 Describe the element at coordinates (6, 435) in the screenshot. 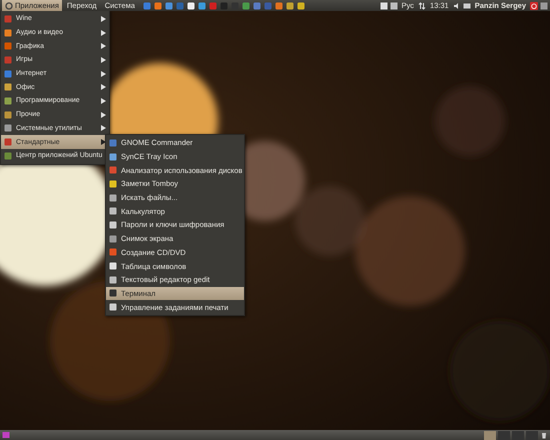

I see `show-desktop-icon` at that location.